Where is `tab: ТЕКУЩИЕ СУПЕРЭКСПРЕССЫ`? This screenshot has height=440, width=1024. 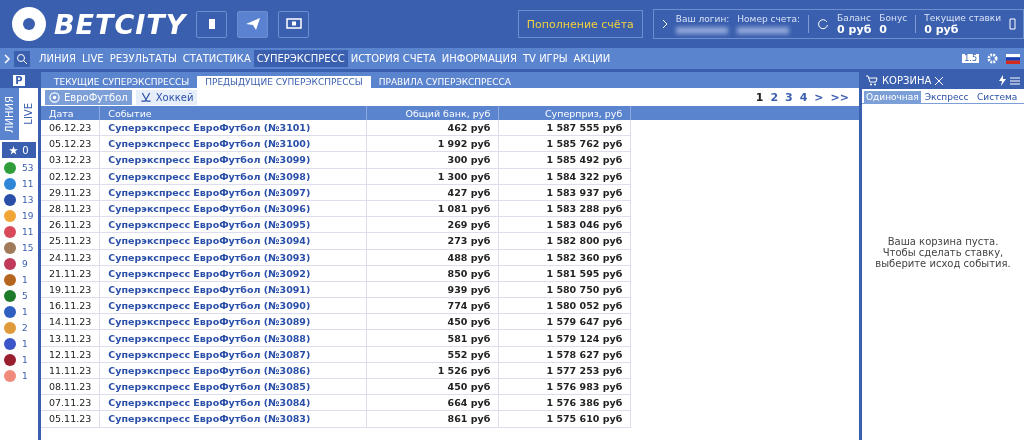
tab: ТЕКУЩИЕ СУПЕРЭКСПРЕССЫ is located at coordinates (122, 82).